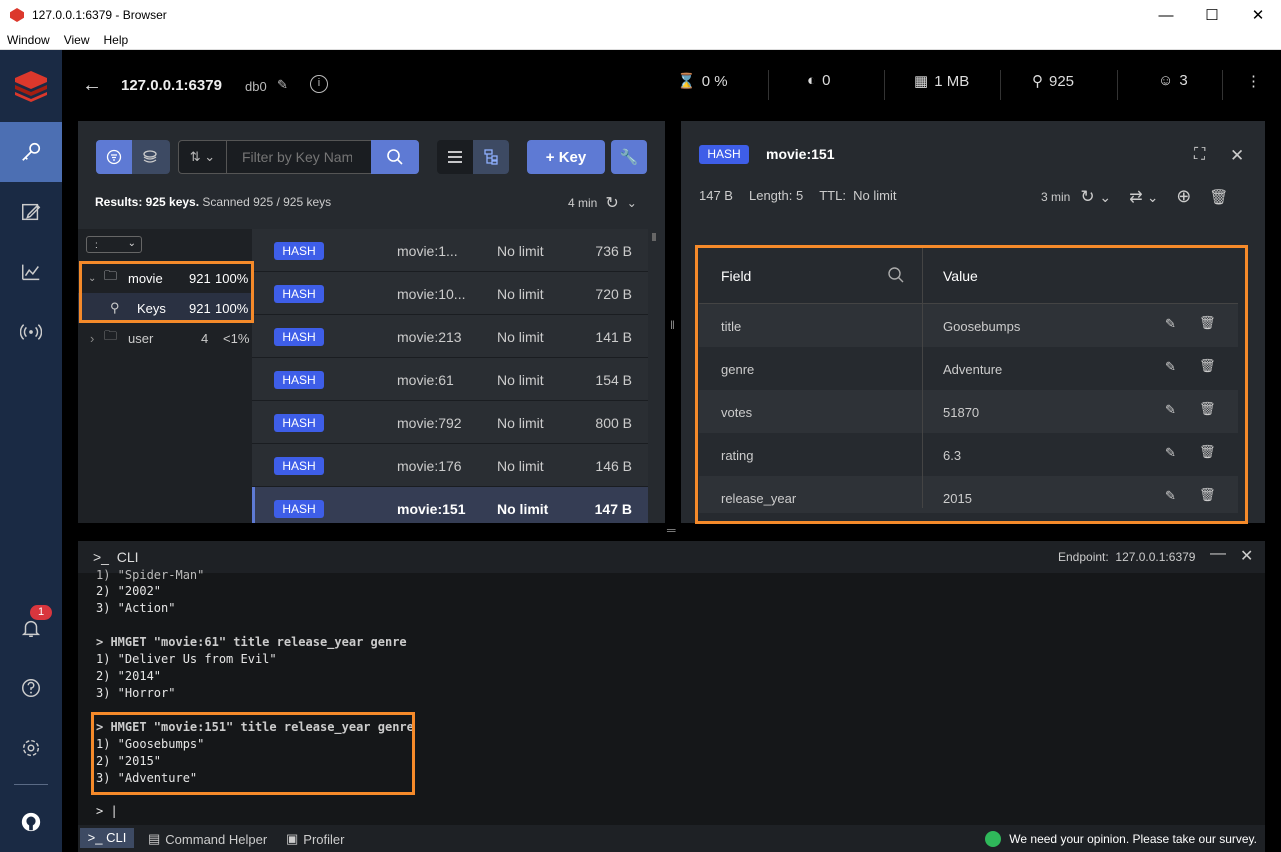  What do you see at coordinates (207, 839) in the screenshot?
I see `command-helper-tab: ▤ Command Helper` at bounding box center [207, 839].